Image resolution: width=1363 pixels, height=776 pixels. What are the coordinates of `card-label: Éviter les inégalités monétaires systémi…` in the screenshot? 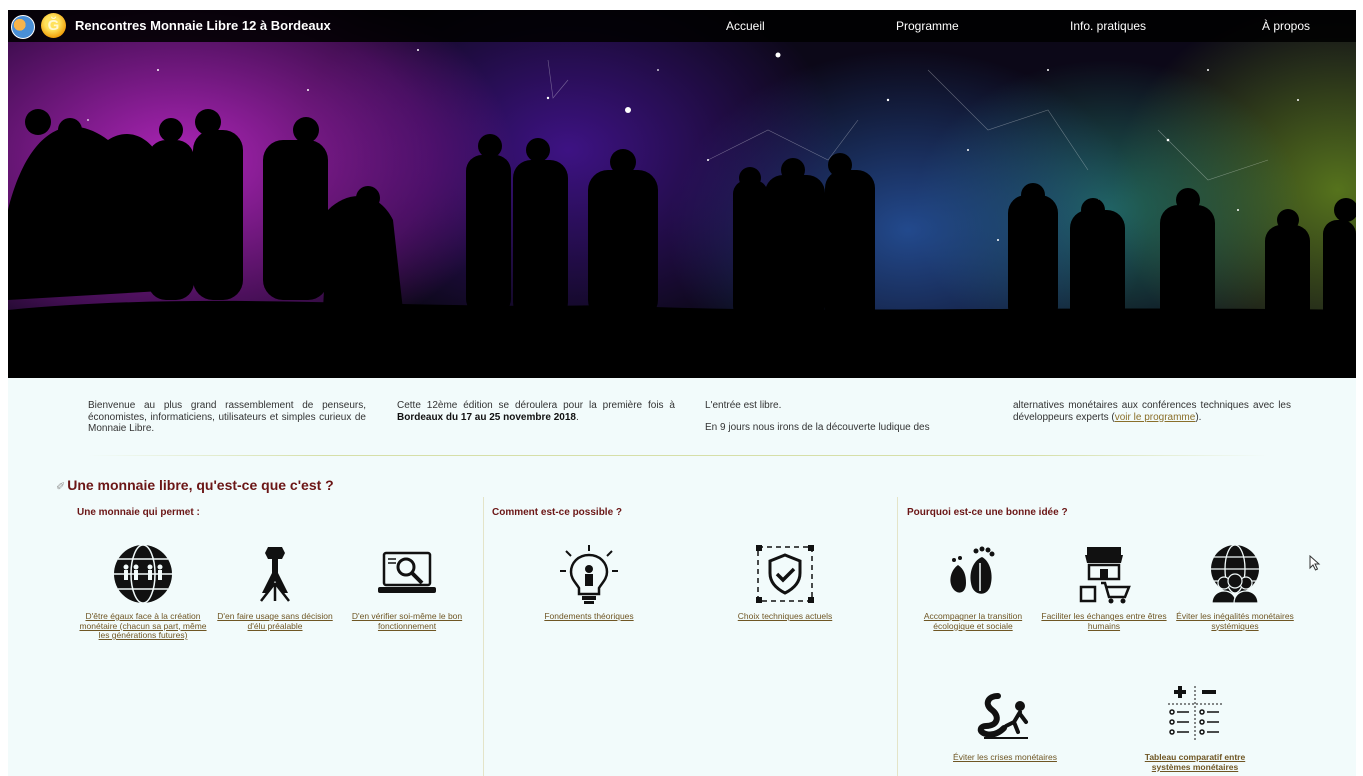 It's located at (1235, 621).